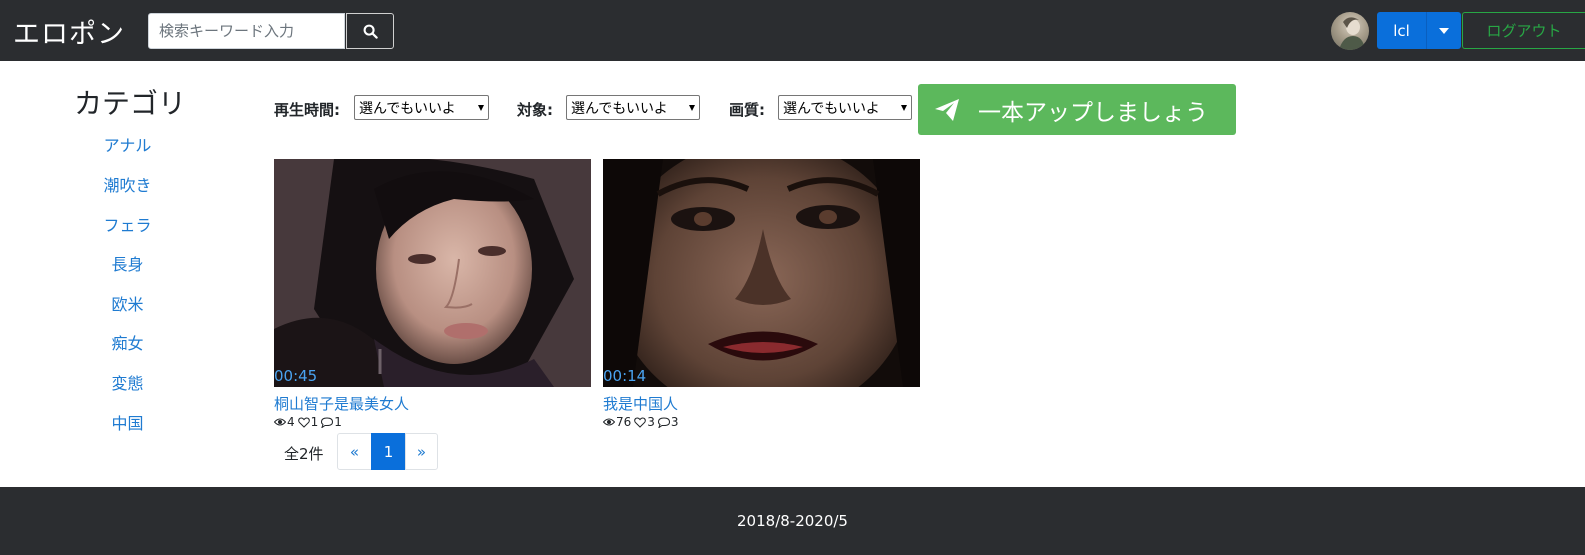  I want to click on sidebar-item-fella: フェラ, so click(127, 224).